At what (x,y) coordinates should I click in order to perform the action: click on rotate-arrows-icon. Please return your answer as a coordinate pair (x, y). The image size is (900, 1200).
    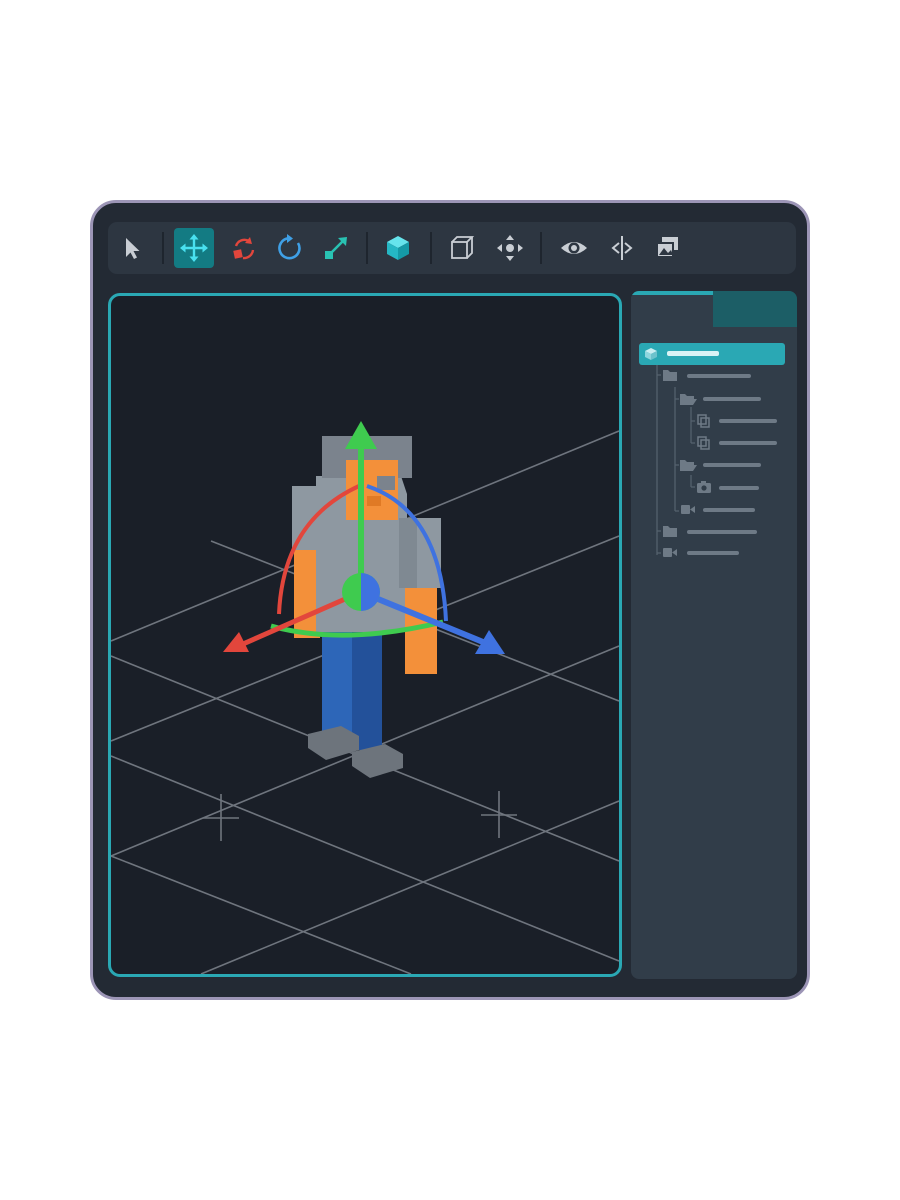
    Looking at the image, I should click on (244, 248).